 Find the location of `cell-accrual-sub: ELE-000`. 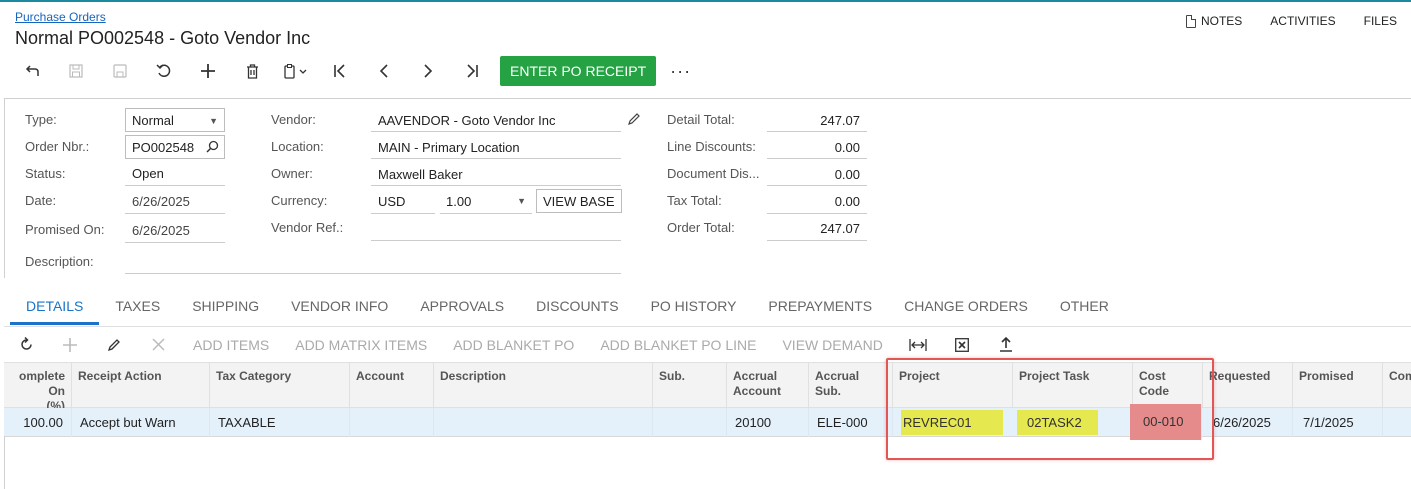

cell-accrual-sub: ELE-000 is located at coordinates (851, 422).